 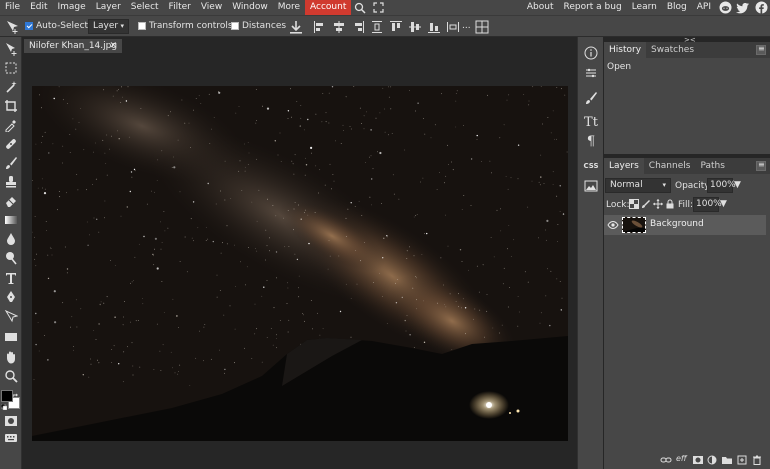 I want to click on align-center-icon, so click(x=339, y=27).